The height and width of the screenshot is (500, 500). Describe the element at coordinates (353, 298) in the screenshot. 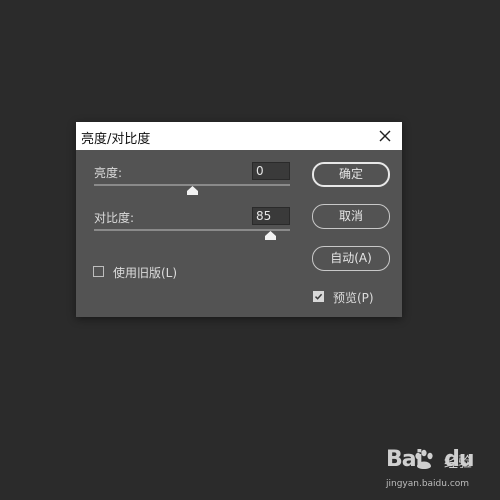

I see `preview-label: 预览(P)` at that location.